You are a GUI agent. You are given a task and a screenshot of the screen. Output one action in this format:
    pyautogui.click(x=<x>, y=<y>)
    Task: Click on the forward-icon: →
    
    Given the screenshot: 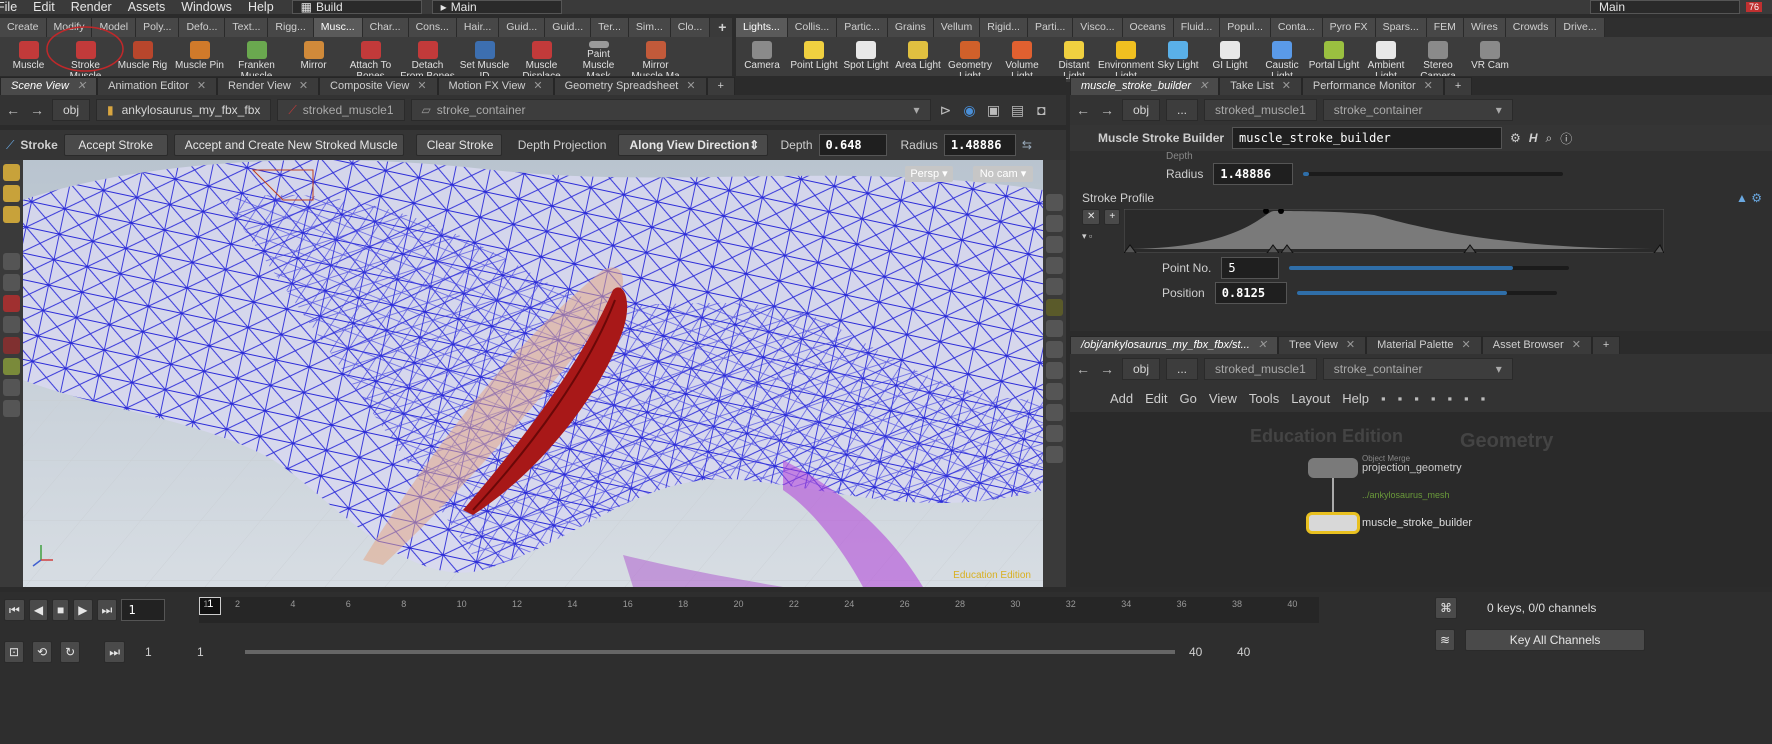 What is the action you would take?
    pyautogui.click(x=1107, y=369)
    